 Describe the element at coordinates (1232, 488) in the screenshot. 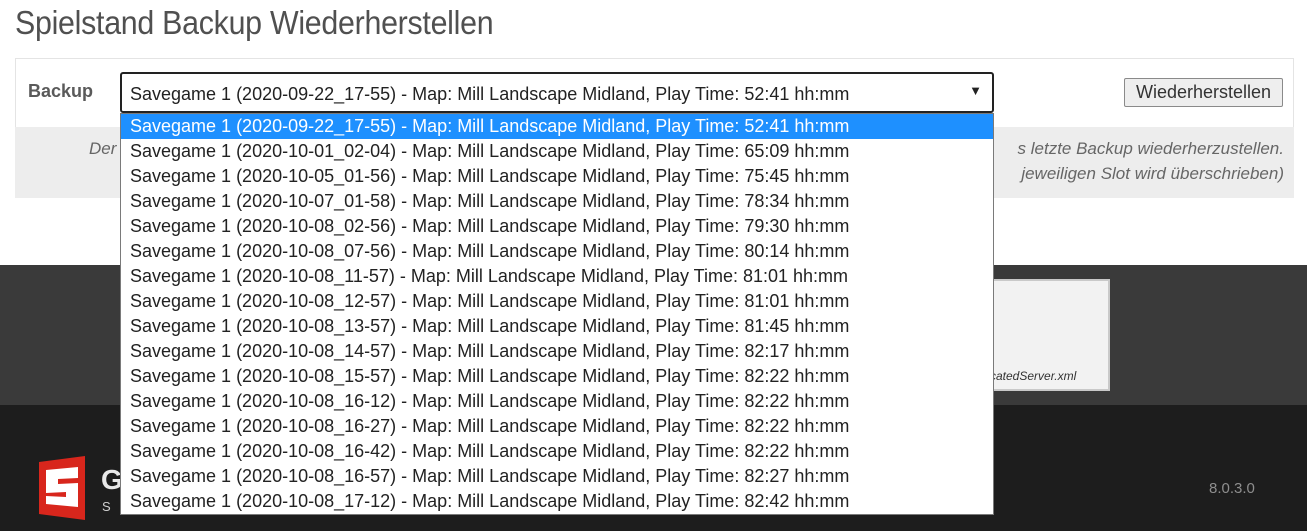

I see `version-label: 8.0.3.0` at that location.